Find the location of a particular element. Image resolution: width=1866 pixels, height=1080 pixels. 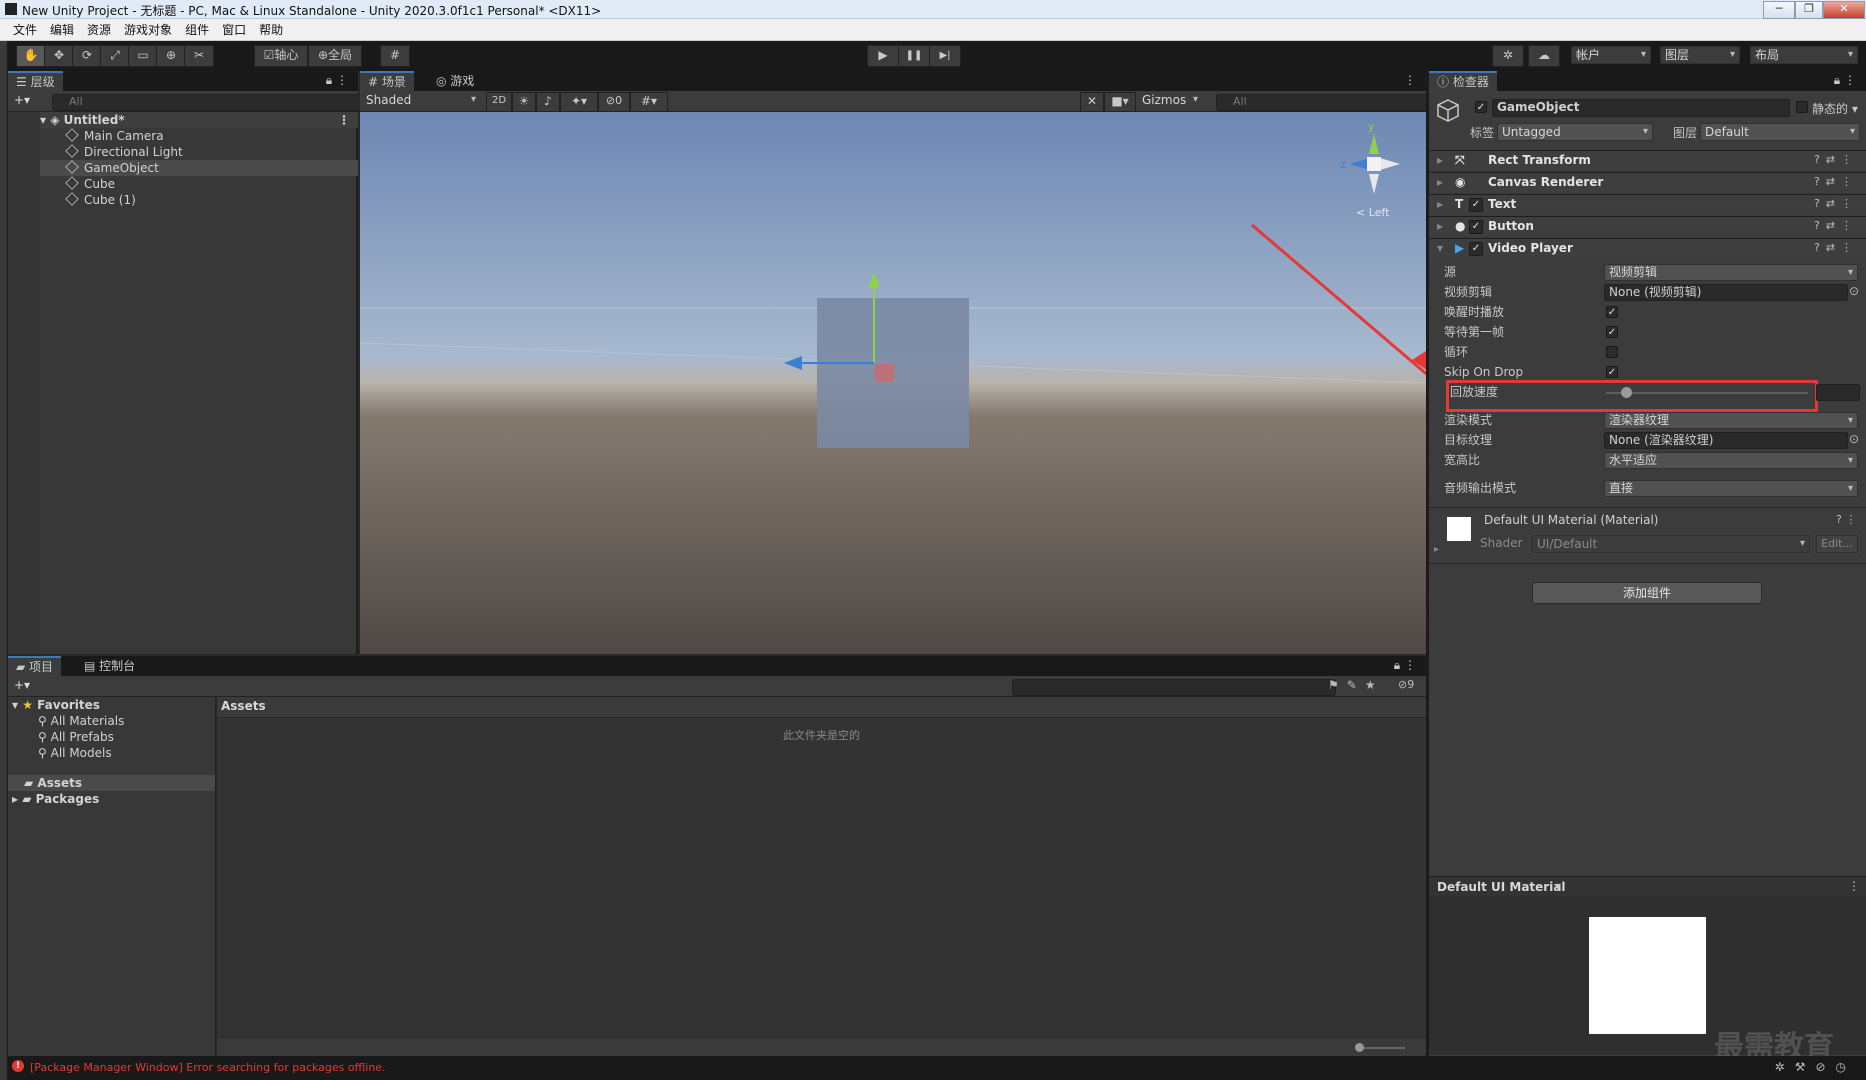

layout-dropdown: 布局 is located at coordinates (1804, 55).